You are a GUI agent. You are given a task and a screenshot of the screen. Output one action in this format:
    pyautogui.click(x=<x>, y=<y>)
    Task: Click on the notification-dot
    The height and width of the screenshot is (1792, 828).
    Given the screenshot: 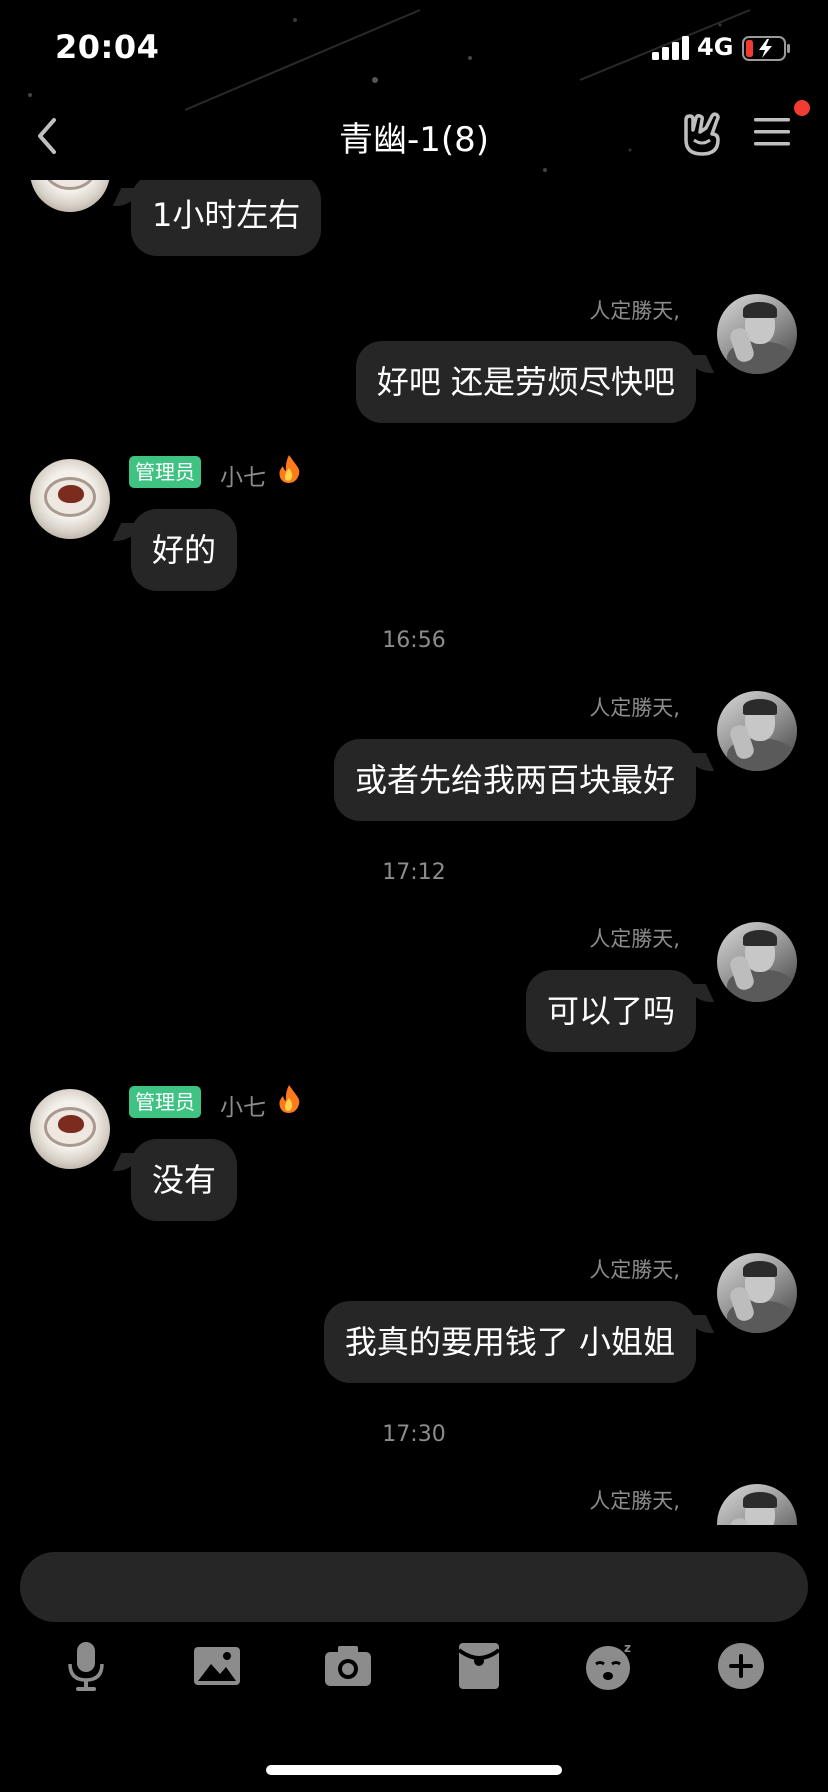 What is the action you would take?
    pyautogui.click(x=802, y=108)
    